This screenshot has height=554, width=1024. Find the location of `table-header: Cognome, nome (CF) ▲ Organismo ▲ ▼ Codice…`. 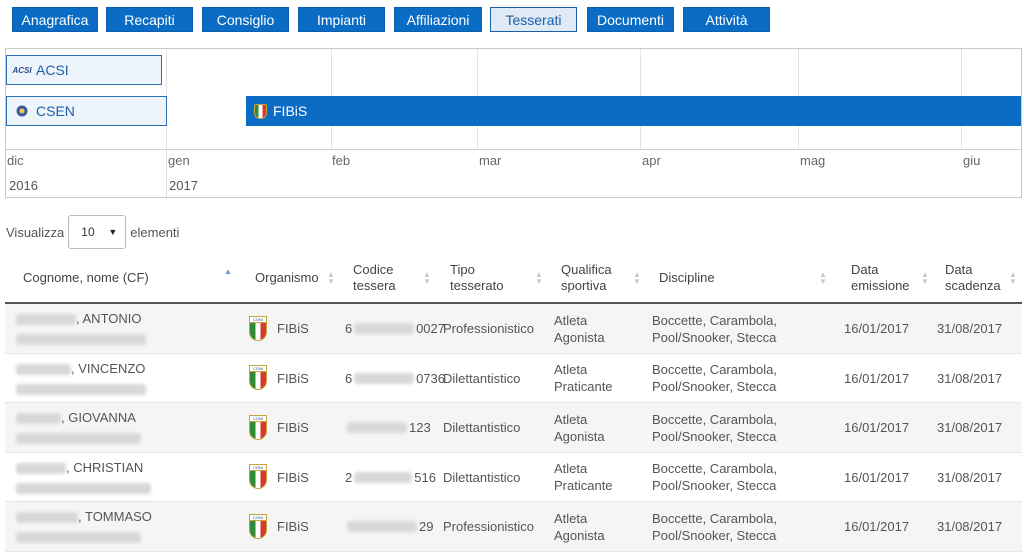

table-header: Cognome, nome (CF) ▲ Organismo ▲ ▼ Codice… is located at coordinates (513, 278).